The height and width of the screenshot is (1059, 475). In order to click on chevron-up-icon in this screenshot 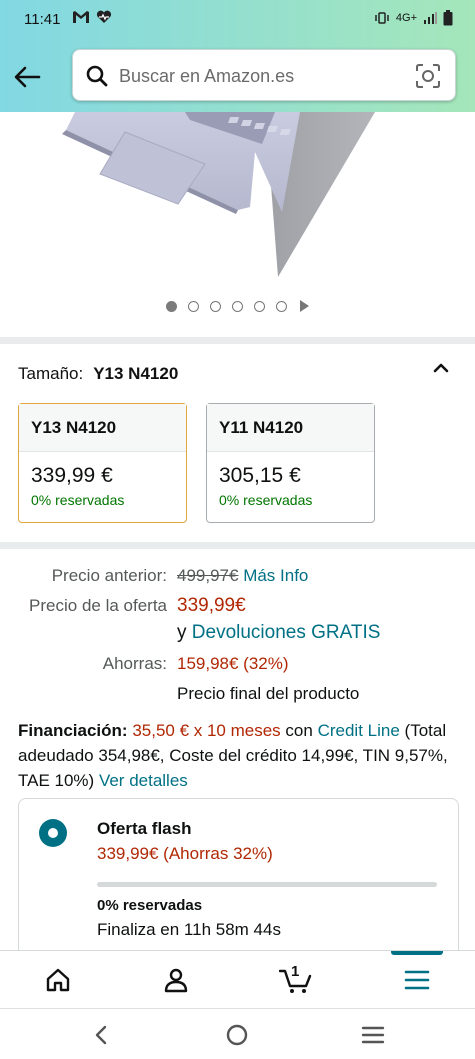, I will do `click(441, 368)`.